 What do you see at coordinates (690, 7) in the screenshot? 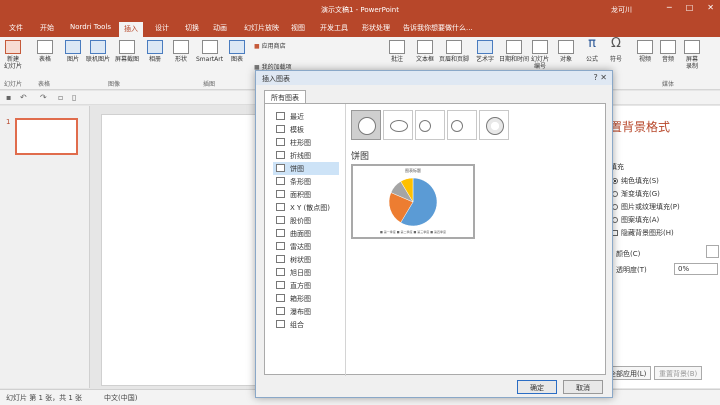
I see `maximize-icon: □` at bounding box center [690, 7].